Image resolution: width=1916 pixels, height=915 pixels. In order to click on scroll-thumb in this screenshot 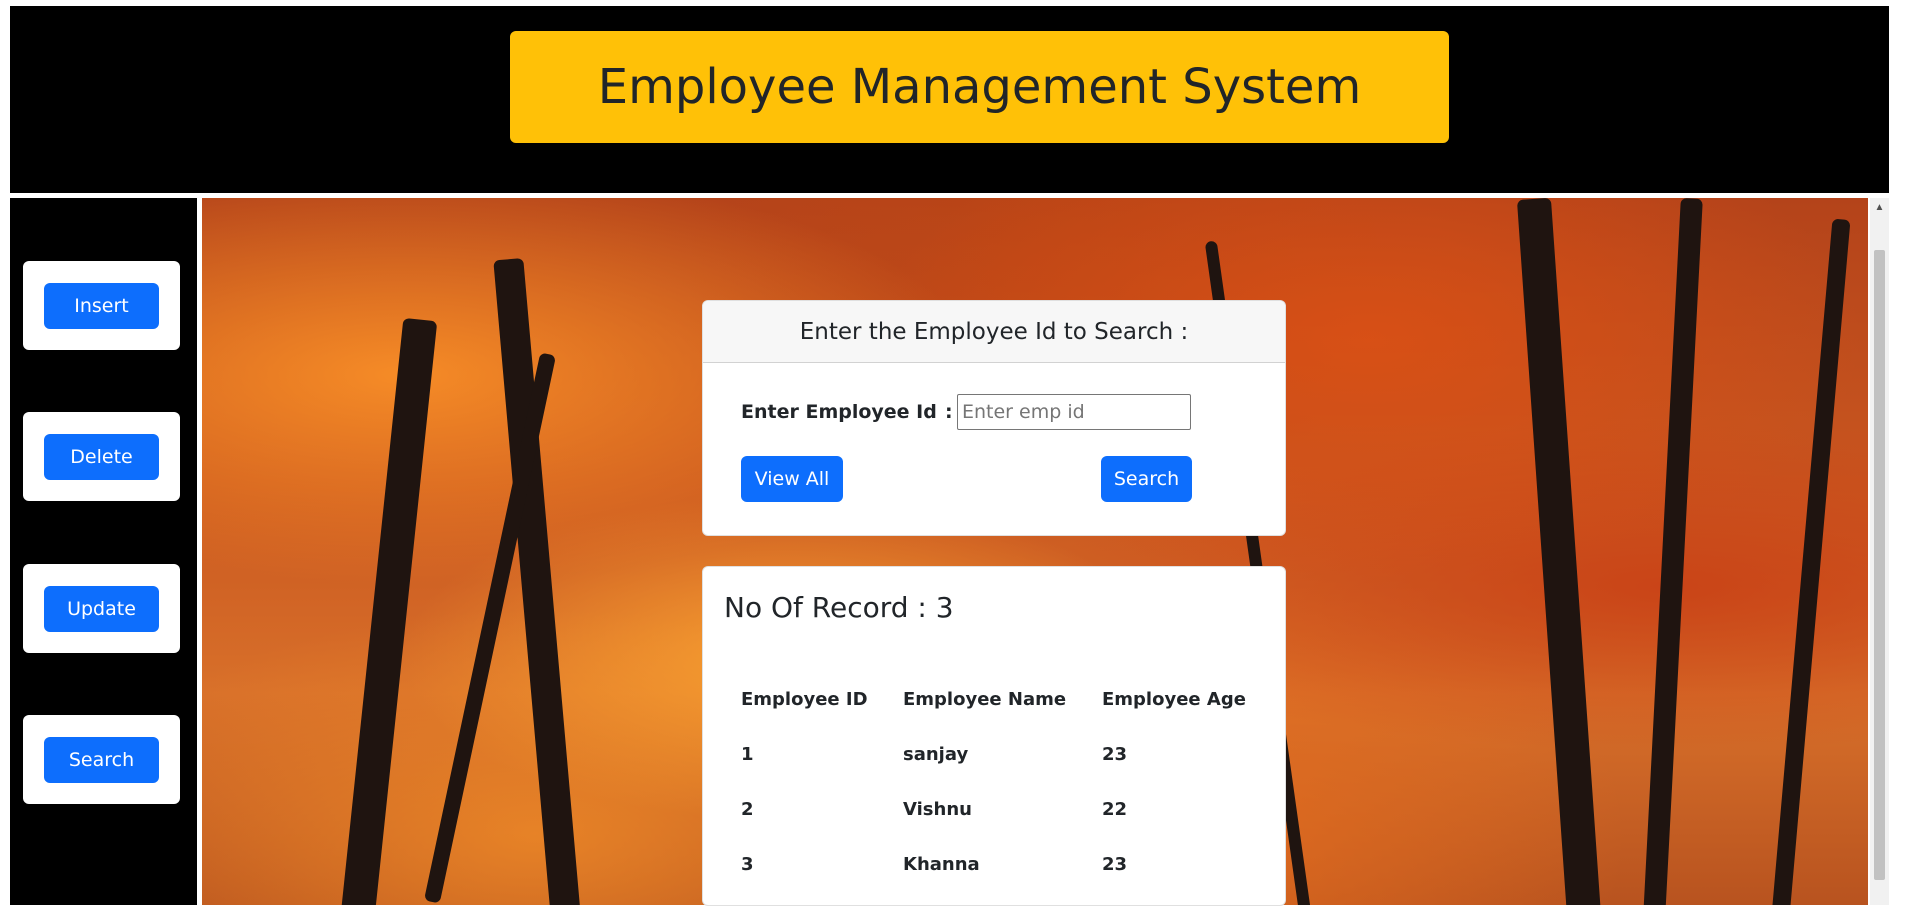, I will do `click(1879, 565)`.